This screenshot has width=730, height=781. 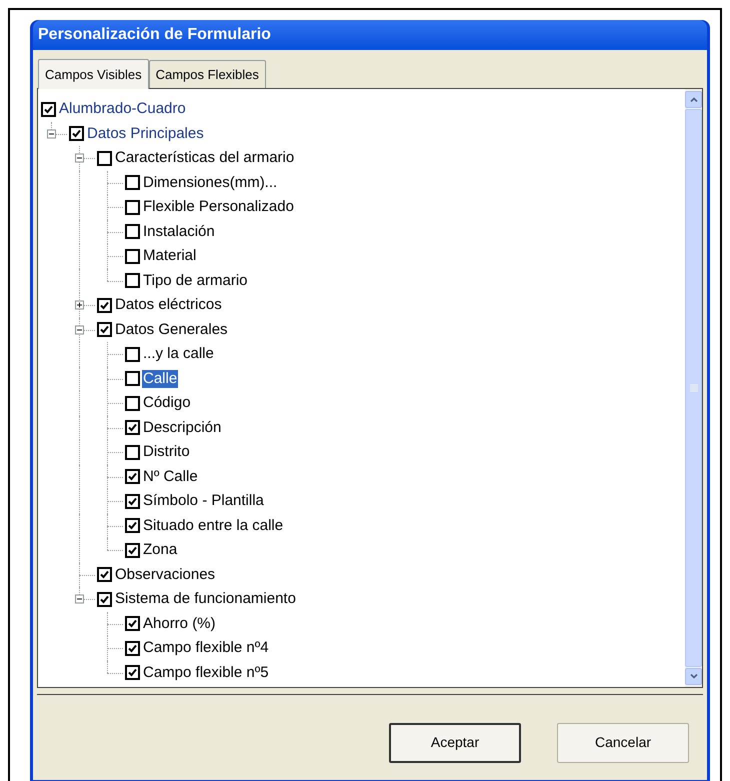 What do you see at coordinates (166, 452) in the screenshot?
I see `tree-item: Distrito` at bounding box center [166, 452].